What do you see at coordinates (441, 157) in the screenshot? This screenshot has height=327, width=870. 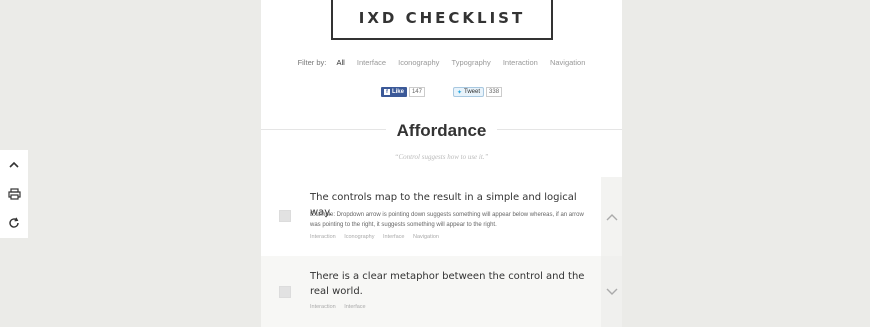 I see `section-subtitle: “Control suggests how to use it.”` at bounding box center [441, 157].